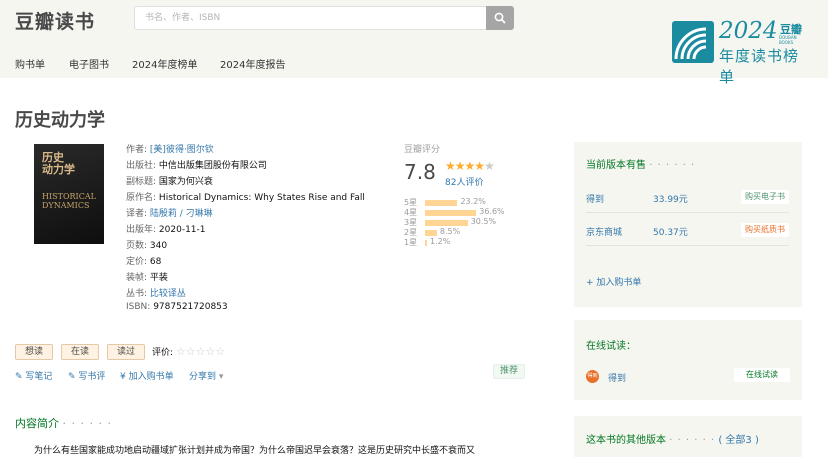 This screenshot has height=457, width=828. What do you see at coordinates (473, 201) in the screenshot?
I see `dist-percent: 23.2%` at bounding box center [473, 201].